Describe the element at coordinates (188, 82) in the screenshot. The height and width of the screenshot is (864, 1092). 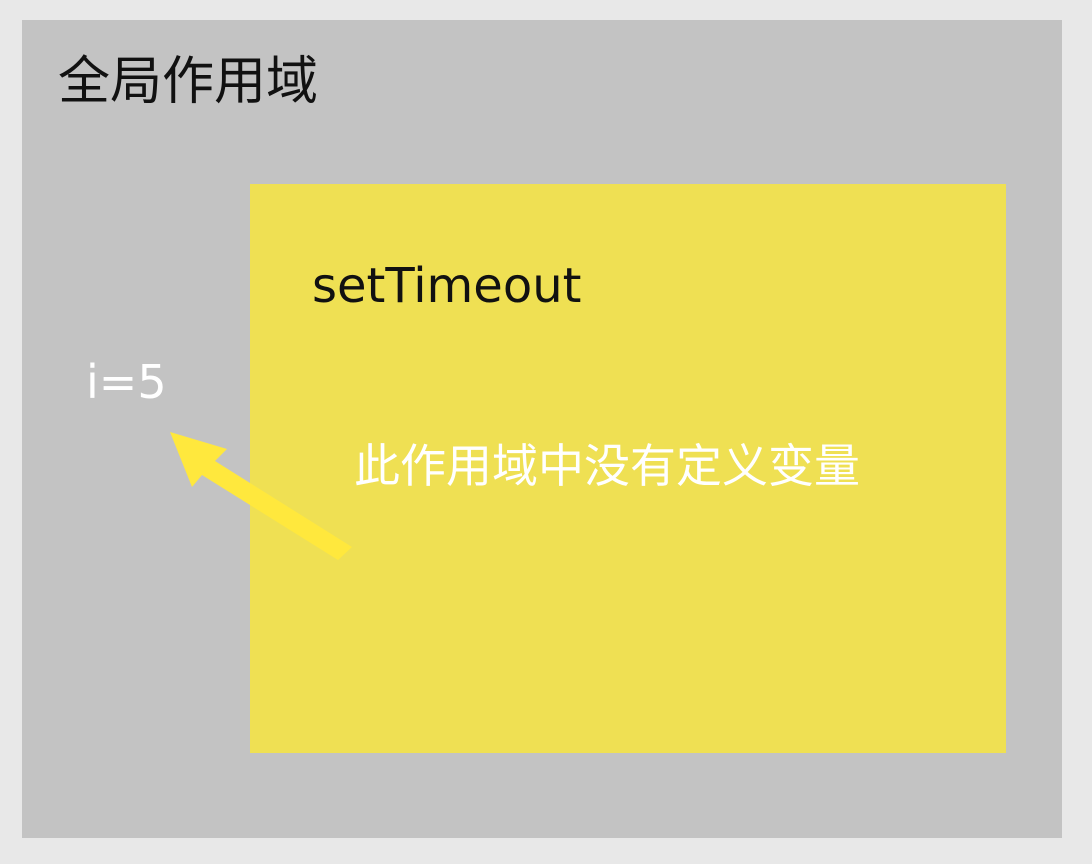
I see `global-scope-title: 全局作用域` at that location.